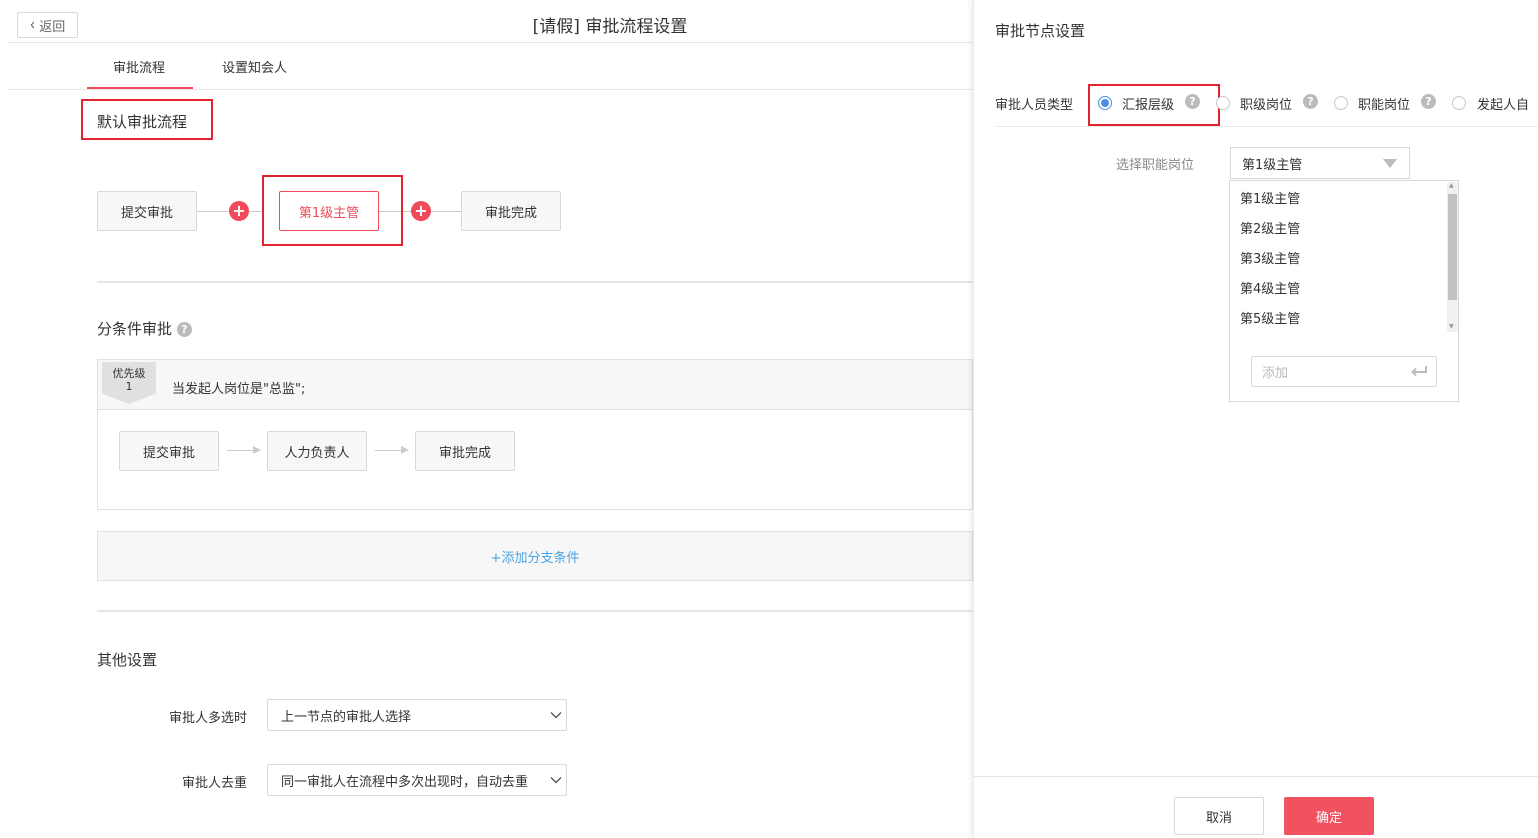 This screenshot has height=838, width=1538. Describe the element at coordinates (1390, 163) in the screenshot. I see `caret-down-icon` at that location.